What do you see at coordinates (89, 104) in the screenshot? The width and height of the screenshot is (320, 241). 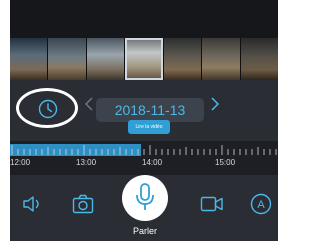 I see `chevron-left-icon` at bounding box center [89, 104].